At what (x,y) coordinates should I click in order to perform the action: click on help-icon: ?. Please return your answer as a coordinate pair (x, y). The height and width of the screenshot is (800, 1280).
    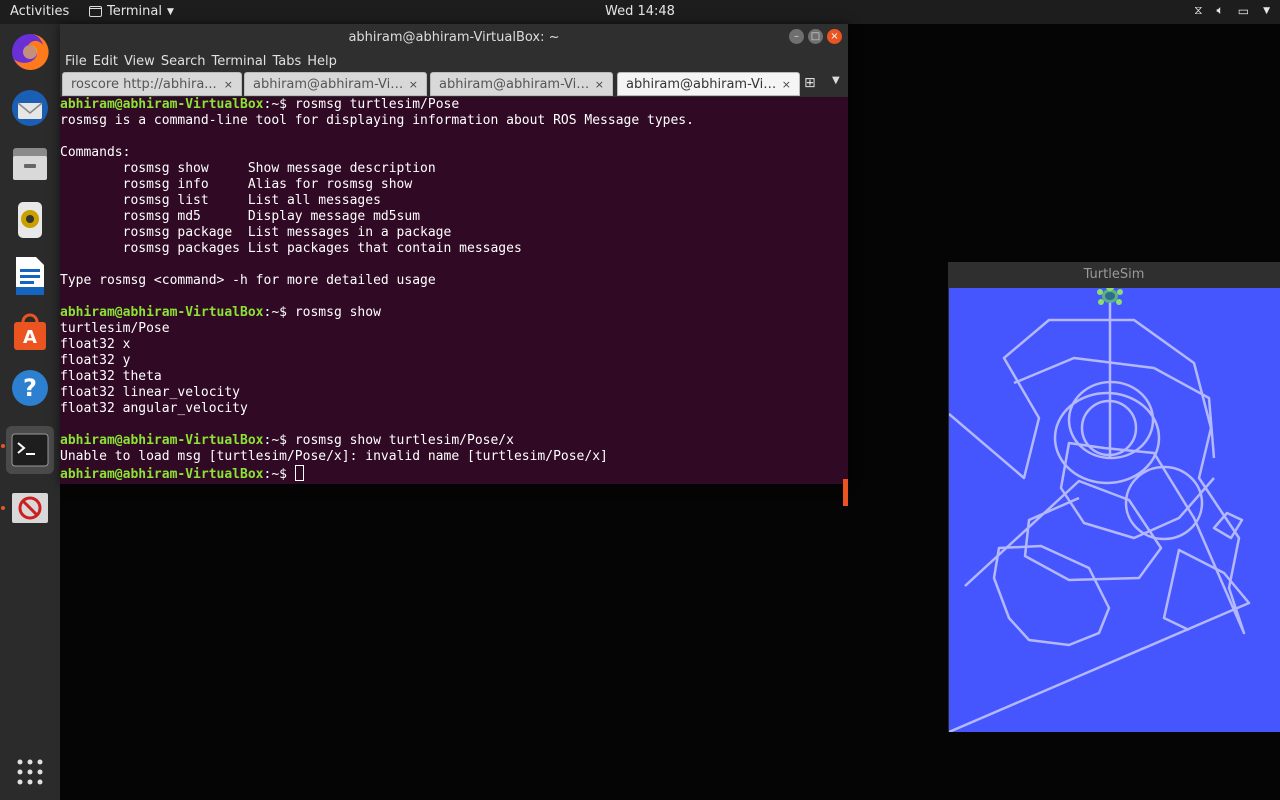
    Looking at the image, I should click on (30, 388).